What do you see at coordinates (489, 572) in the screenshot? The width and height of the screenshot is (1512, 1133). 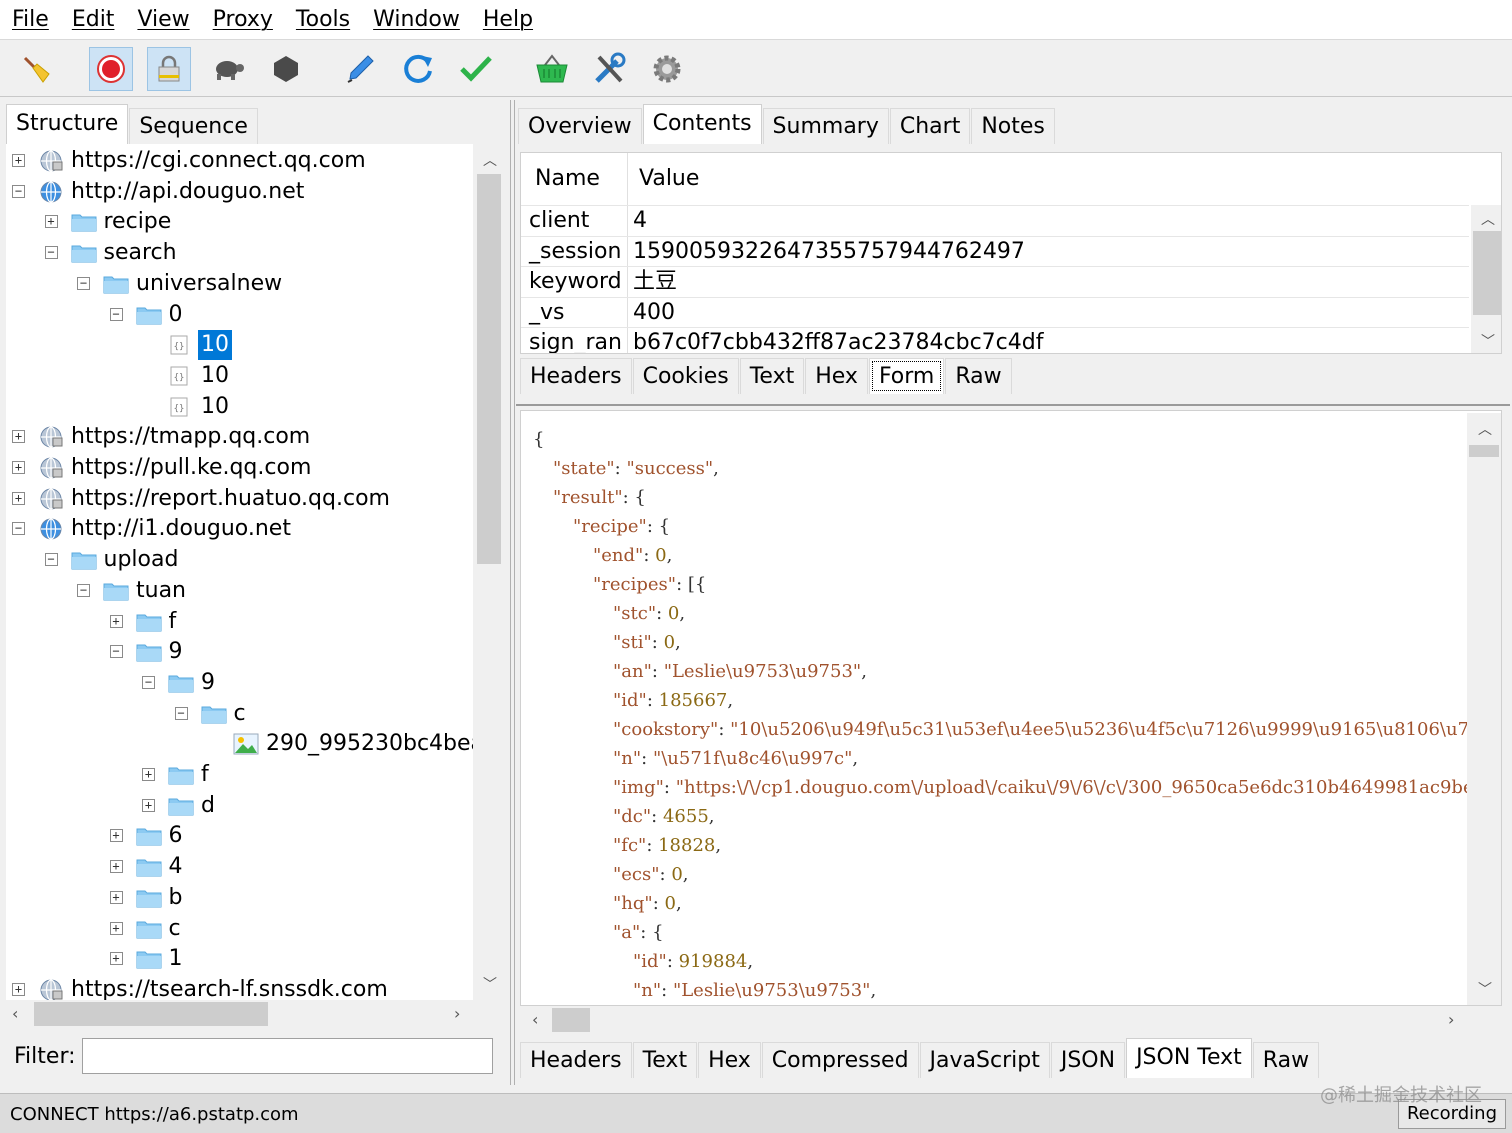 I see `tree-vertical-scrollbar: ︿ ﹀` at bounding box center [489, 572].